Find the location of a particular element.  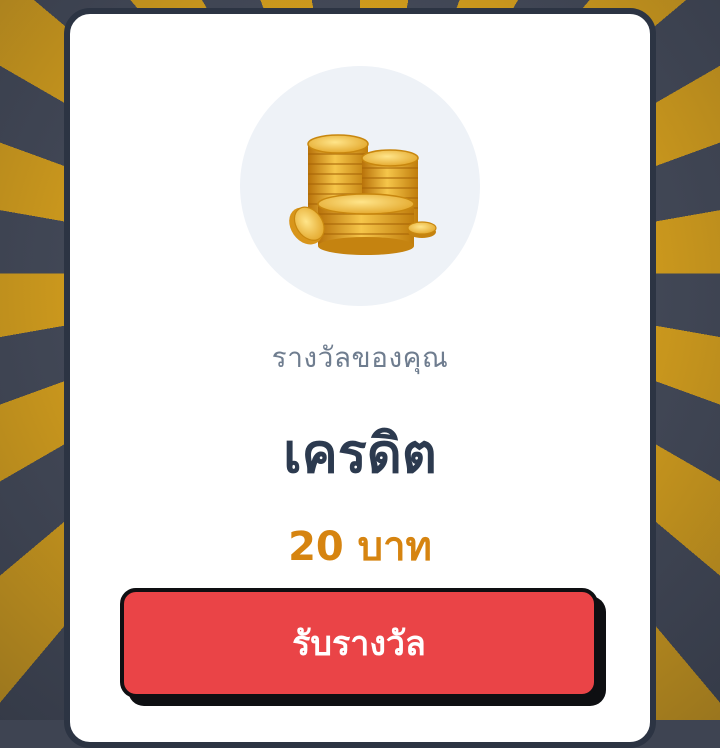

gold-coins-icon is located at coordinates (363, 194).